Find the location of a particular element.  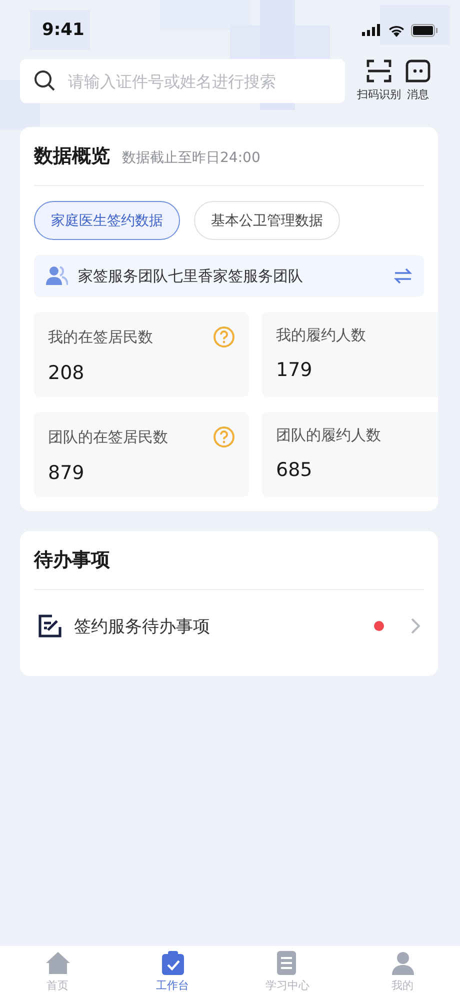

chevron-right-icon is located at coordinates (415, 626).